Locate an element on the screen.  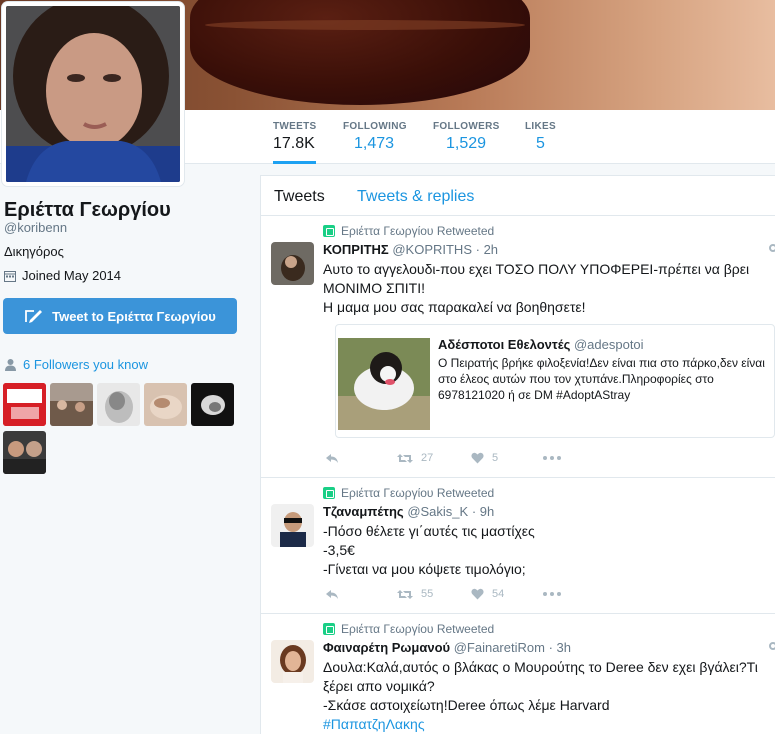
tweet-actions: 55 54 is located at coordinates (443, 594).